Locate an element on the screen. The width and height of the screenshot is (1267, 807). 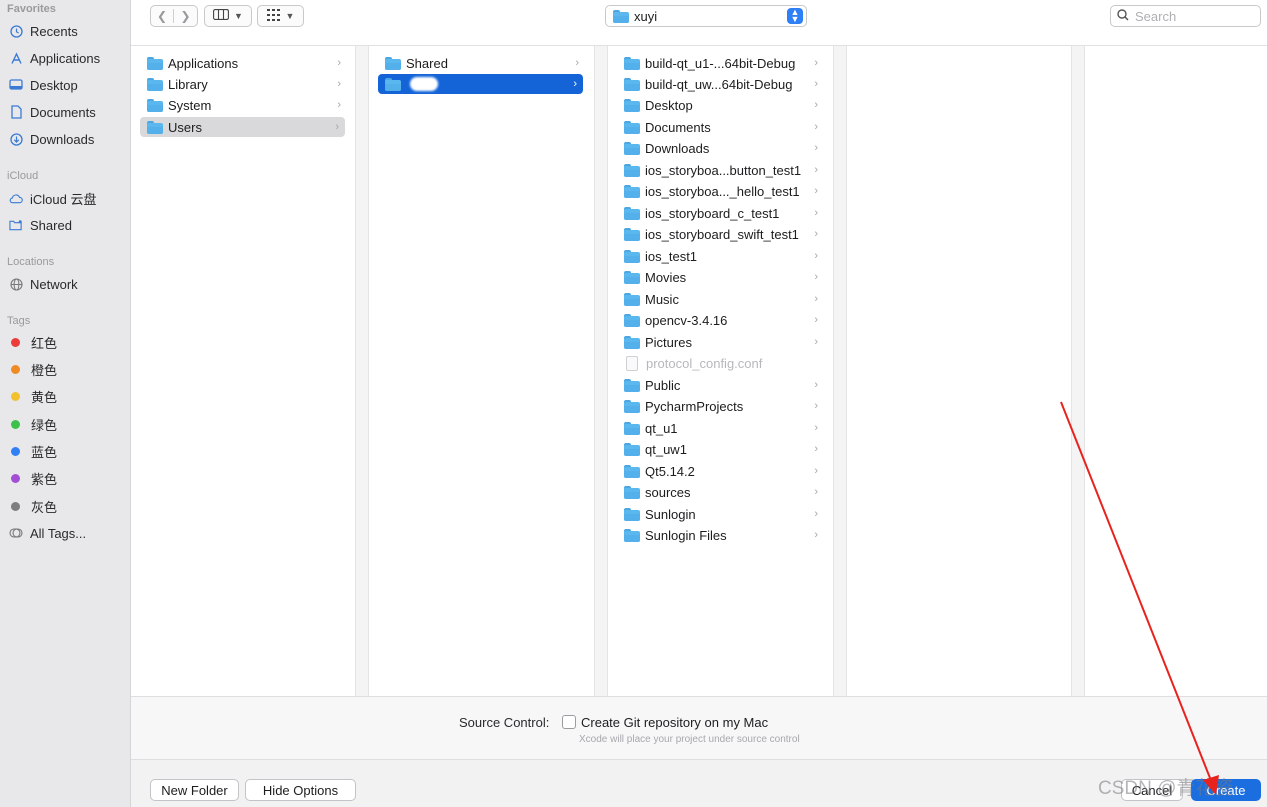
sidebar-item-documents: Documents is located at coordinates (52, 112).